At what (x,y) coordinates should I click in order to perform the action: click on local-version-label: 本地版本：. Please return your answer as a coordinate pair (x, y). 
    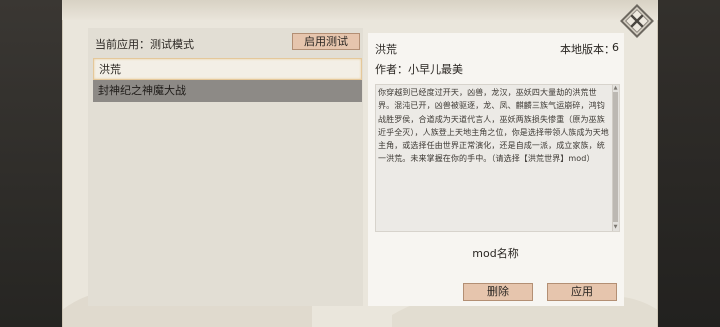
    Looking at the image, I should click on (587, 49).